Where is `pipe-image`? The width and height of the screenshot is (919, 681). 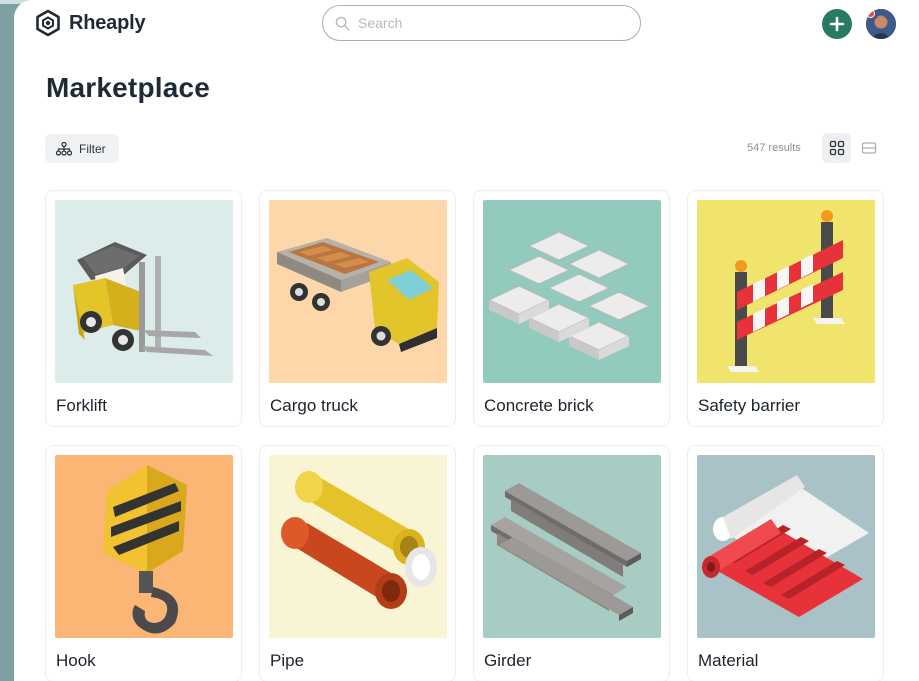 pipe-image is located at coordinates (358, 546).